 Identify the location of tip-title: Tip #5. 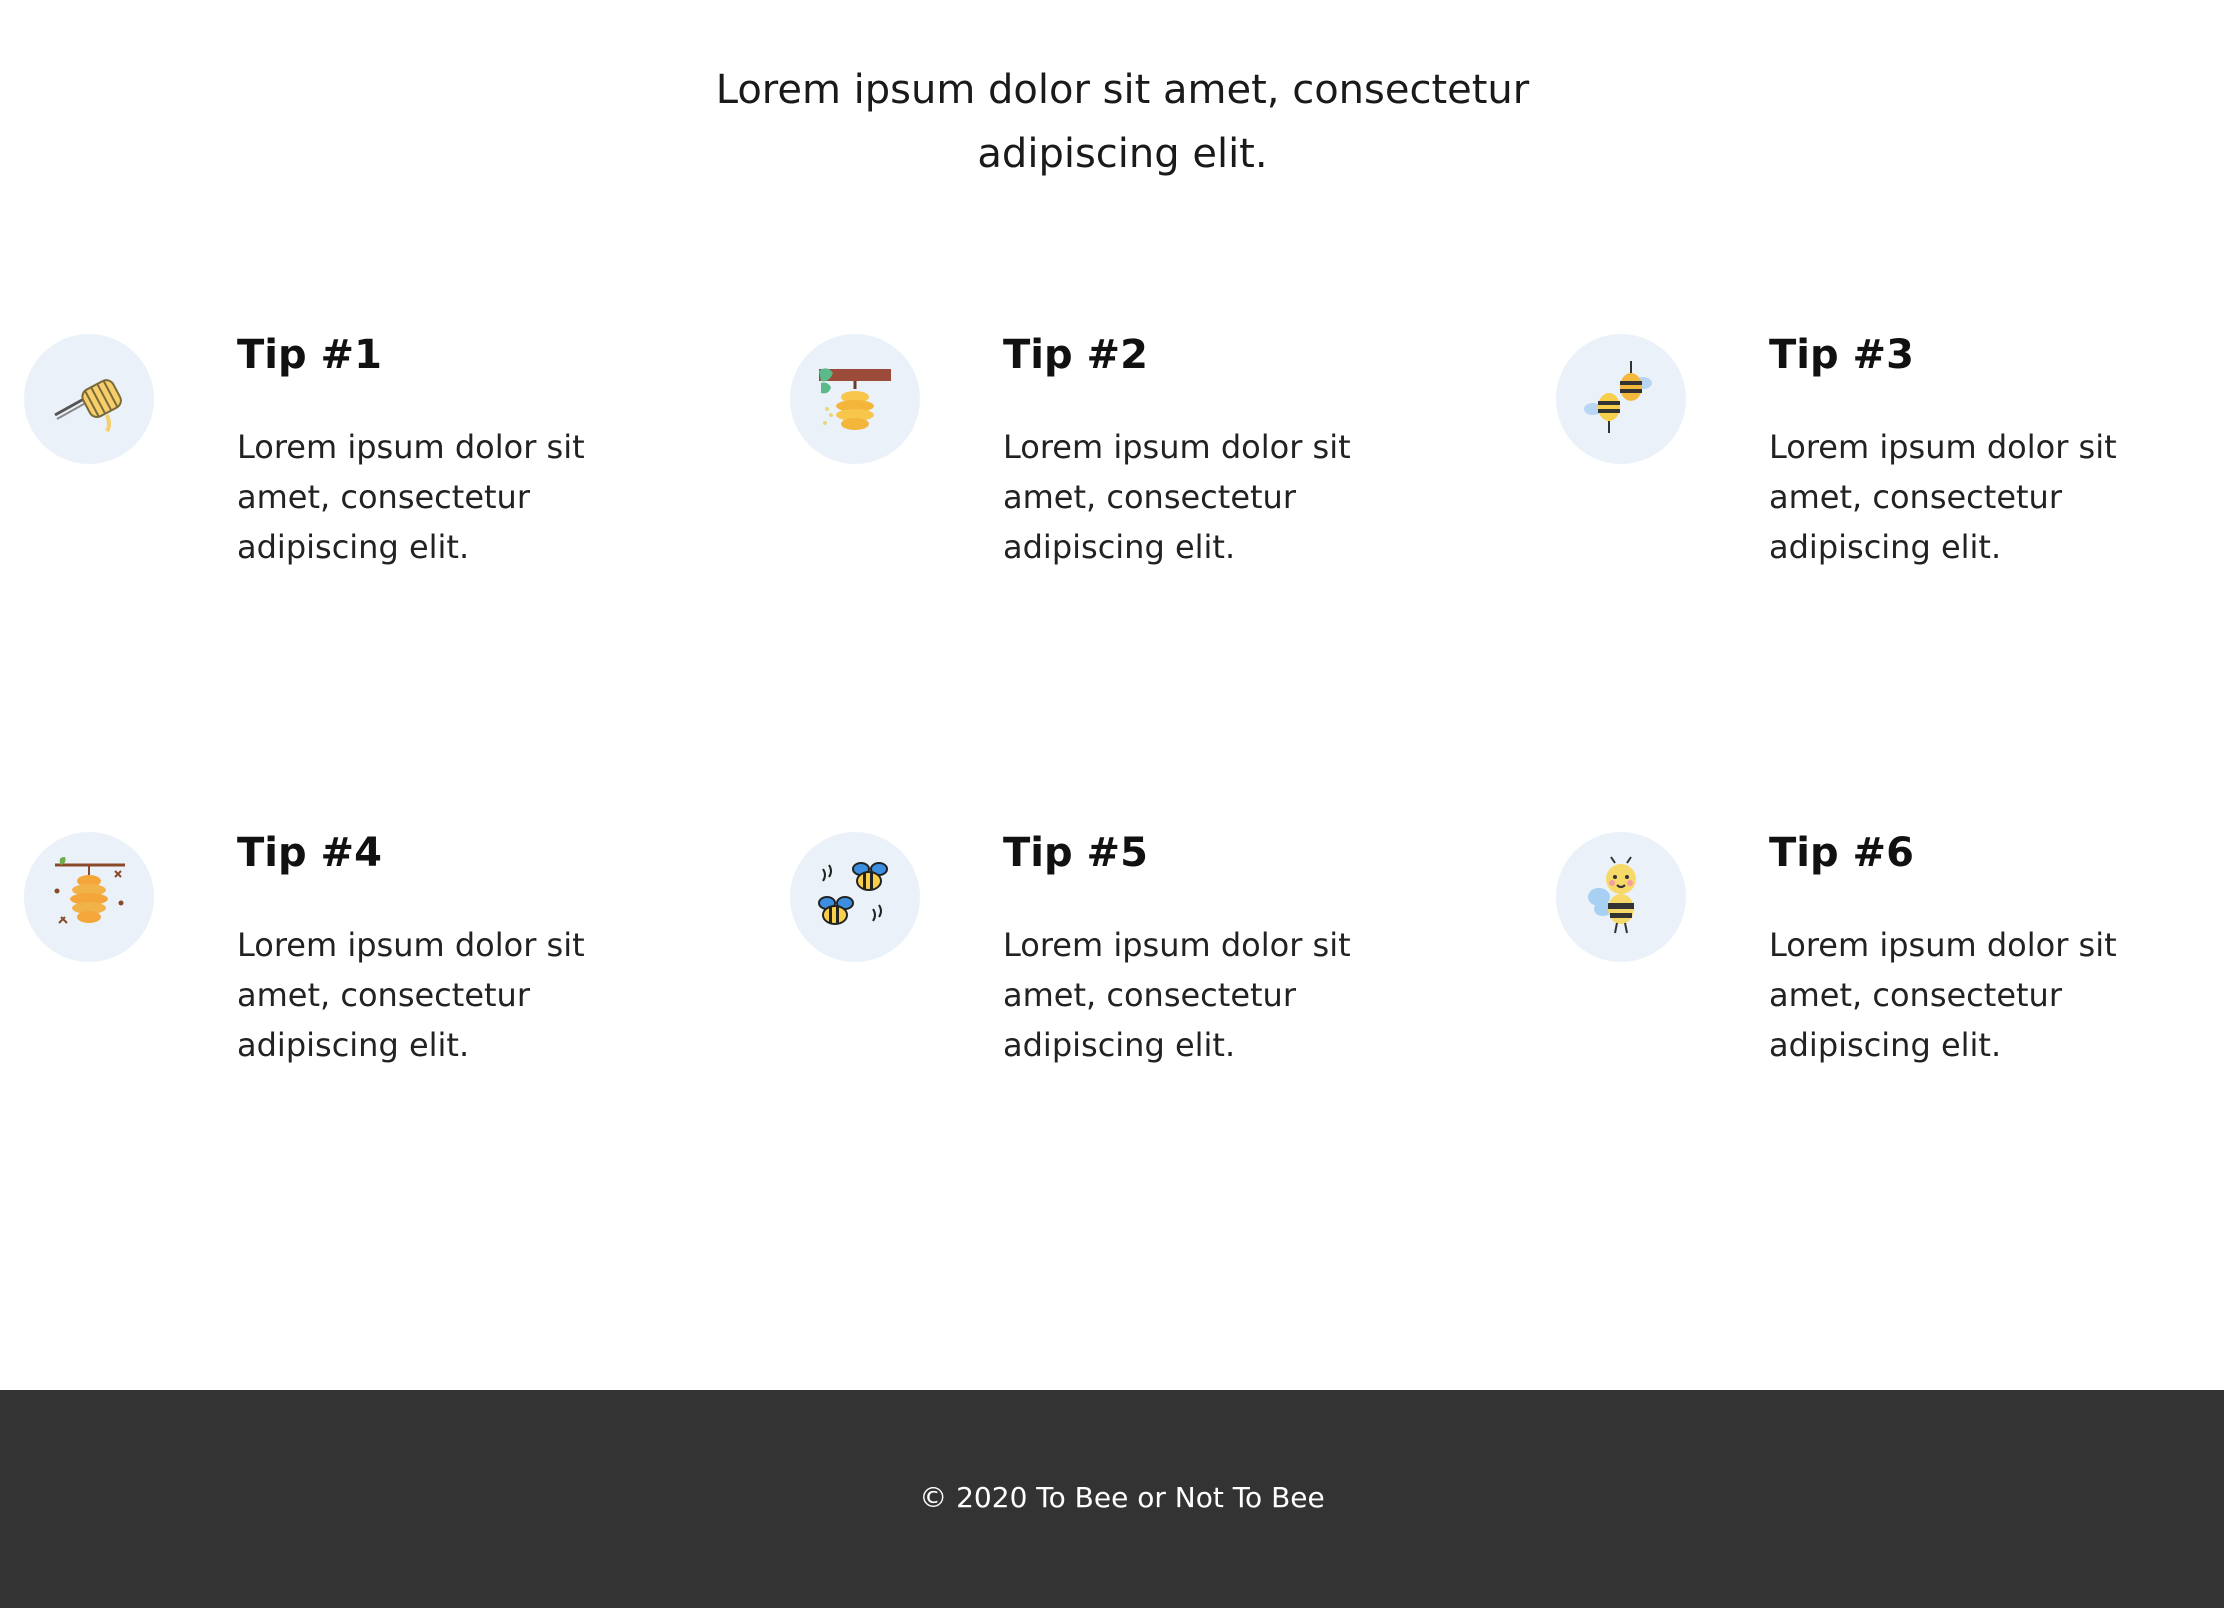
(1075, 853).